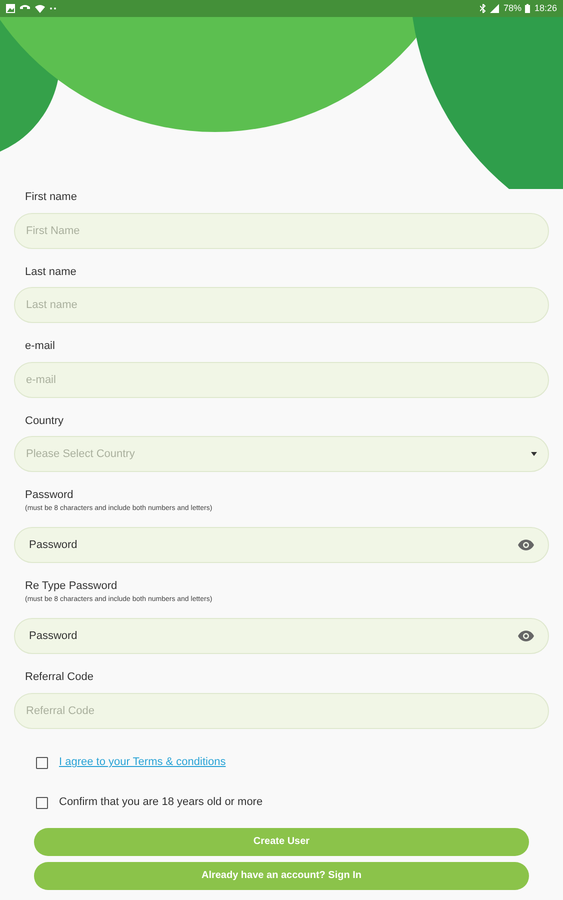 This screenshot has width=563, height=900. I want to click on battery-level: 78%, so click(512, 8).